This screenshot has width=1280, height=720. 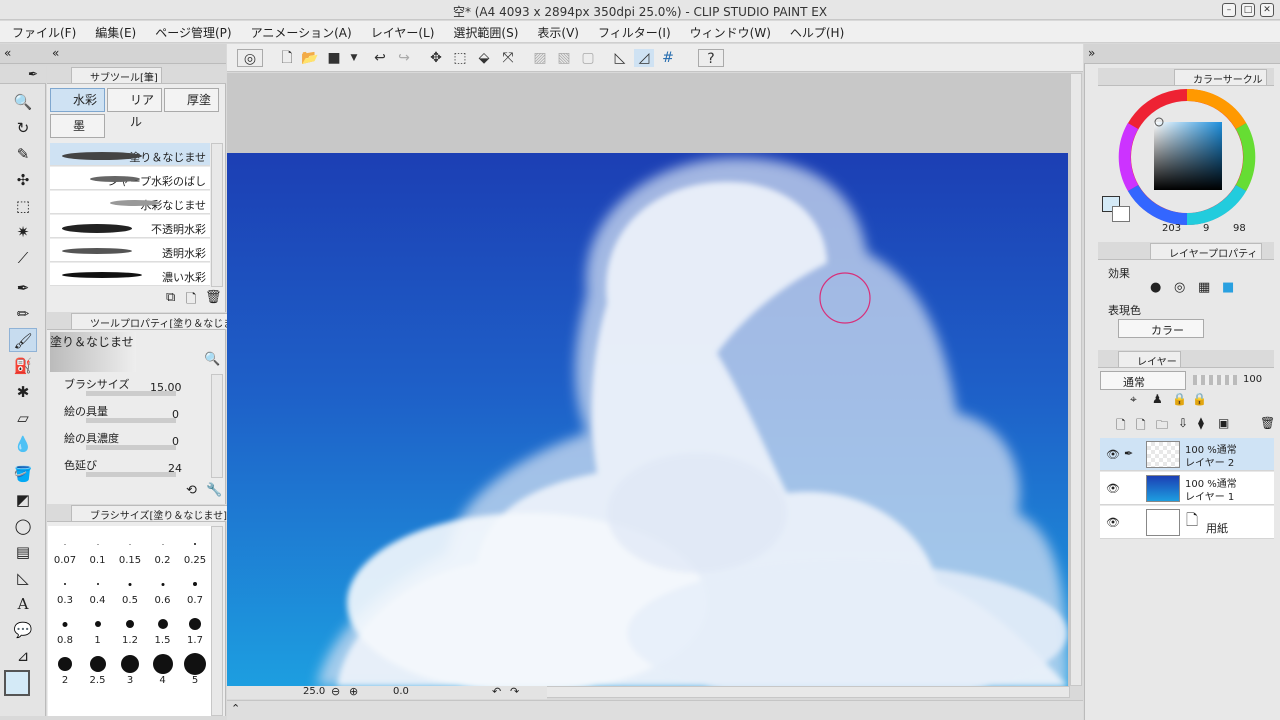 What do you see at coordinates (191, 301) in the screenshot?
I see `new-subtool-icon: 🗋` at bounding box center [191, 301].